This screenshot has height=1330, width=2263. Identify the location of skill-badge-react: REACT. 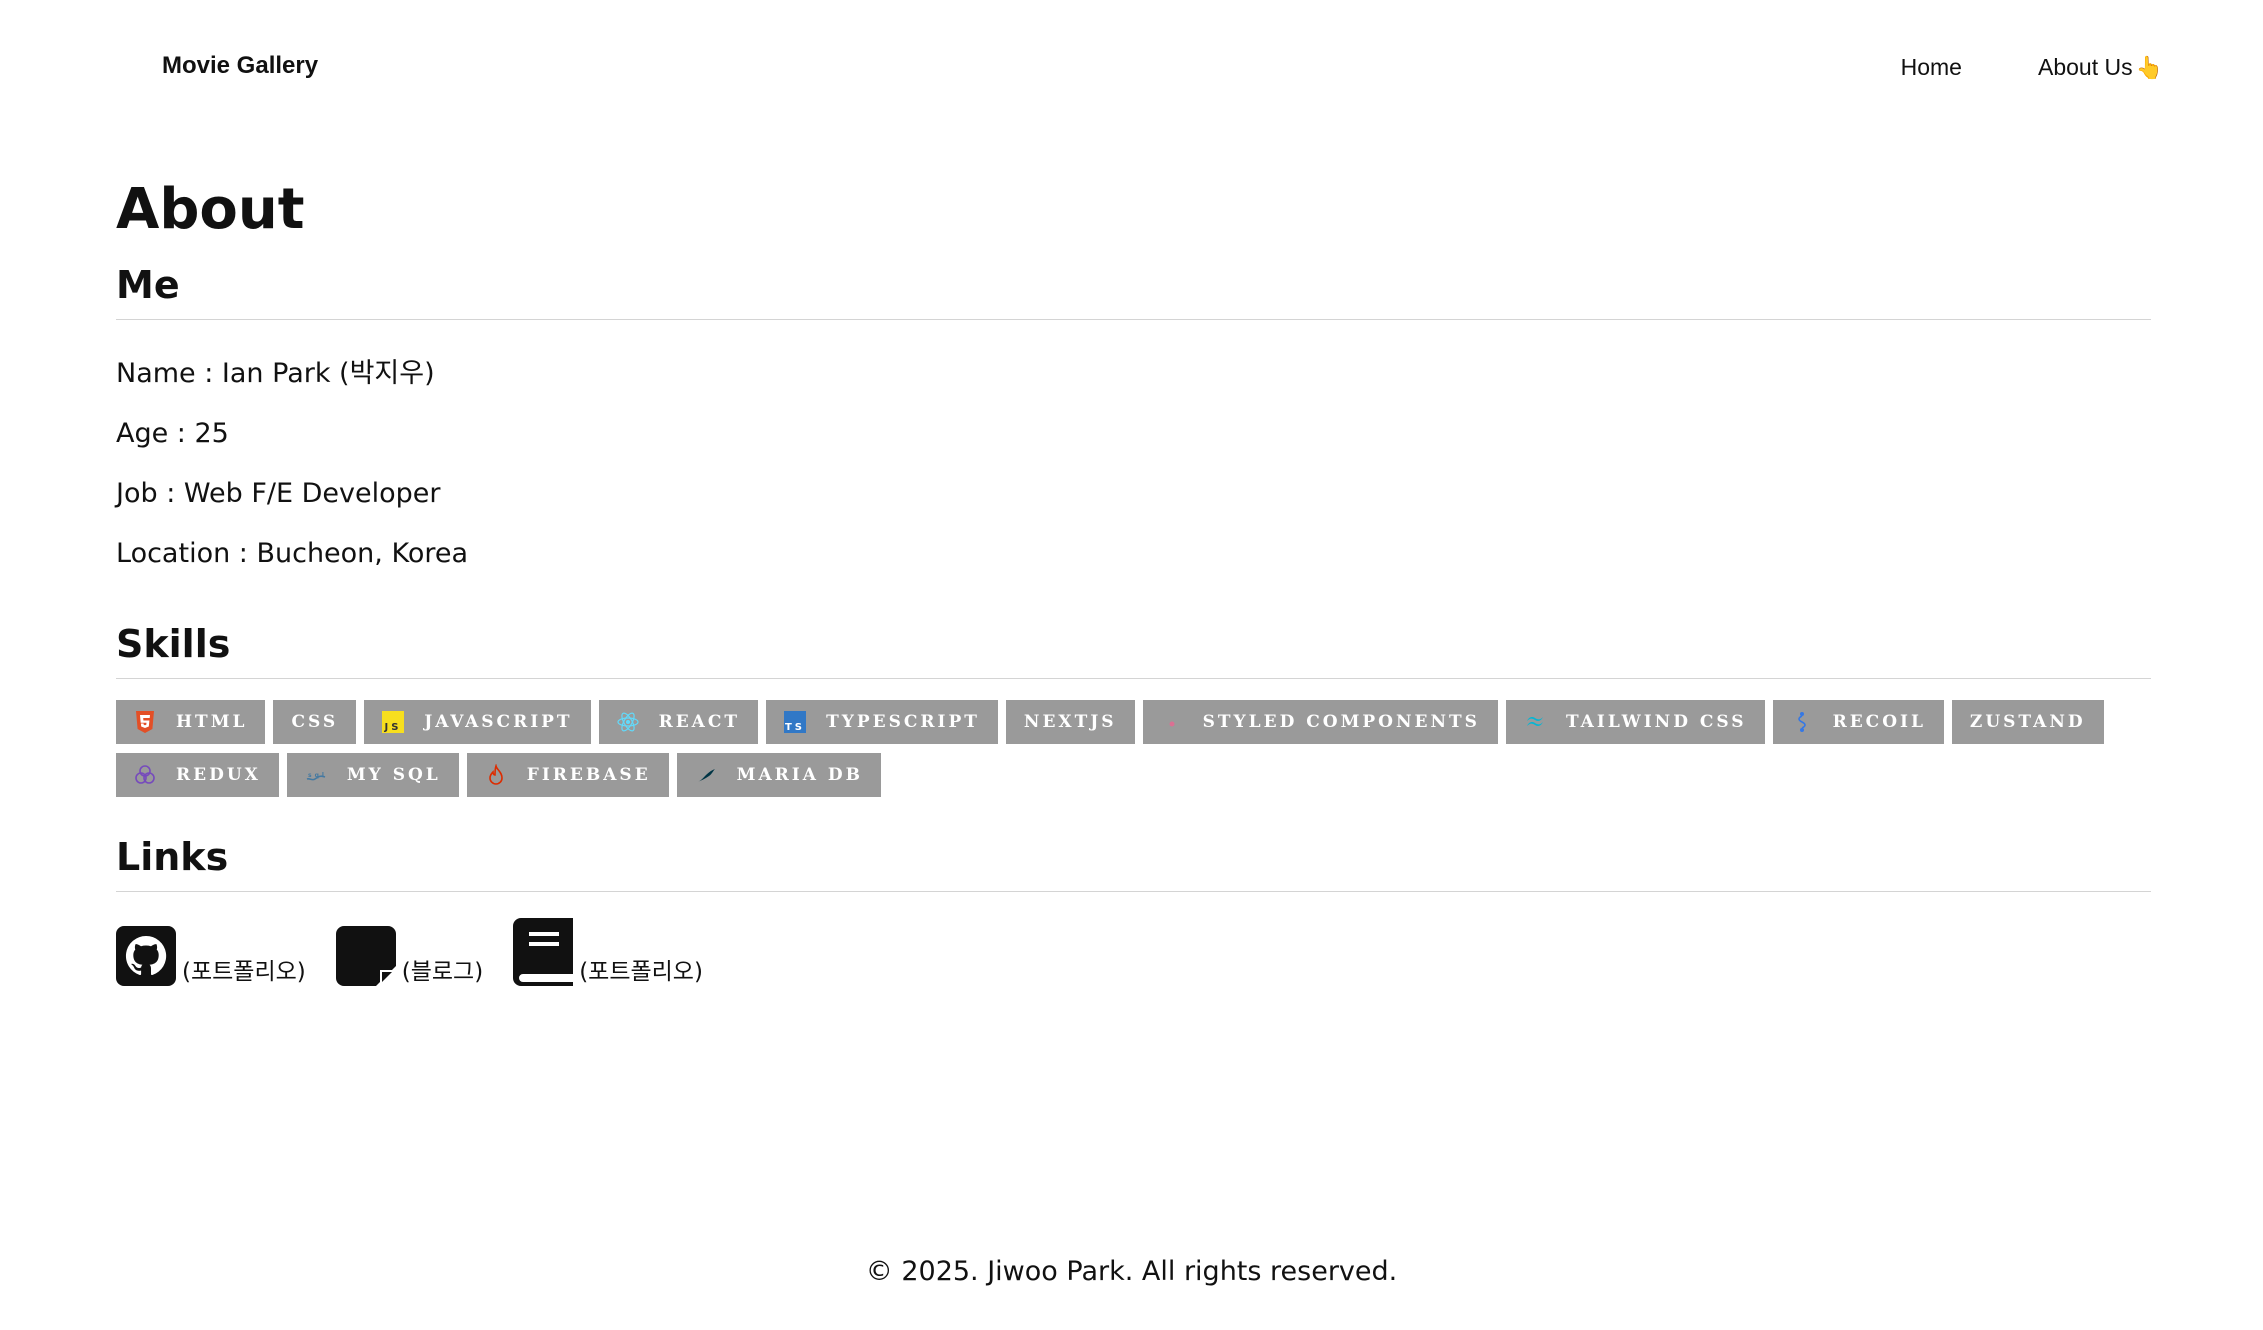
(678, 722).